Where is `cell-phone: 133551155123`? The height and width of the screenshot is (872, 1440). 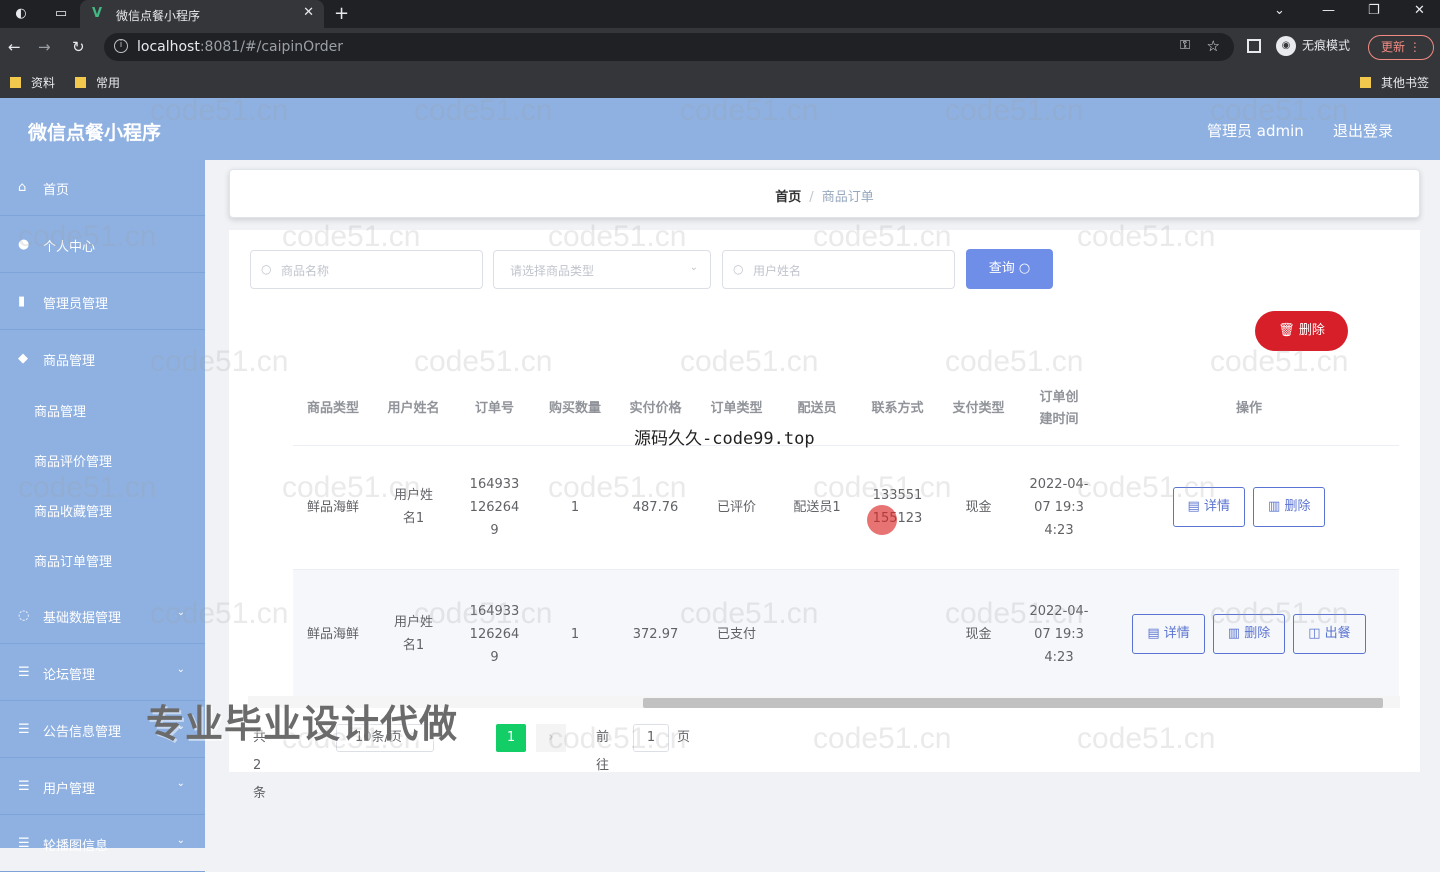 cell-phone: 133551155123 is located at coordinates (897, 507).